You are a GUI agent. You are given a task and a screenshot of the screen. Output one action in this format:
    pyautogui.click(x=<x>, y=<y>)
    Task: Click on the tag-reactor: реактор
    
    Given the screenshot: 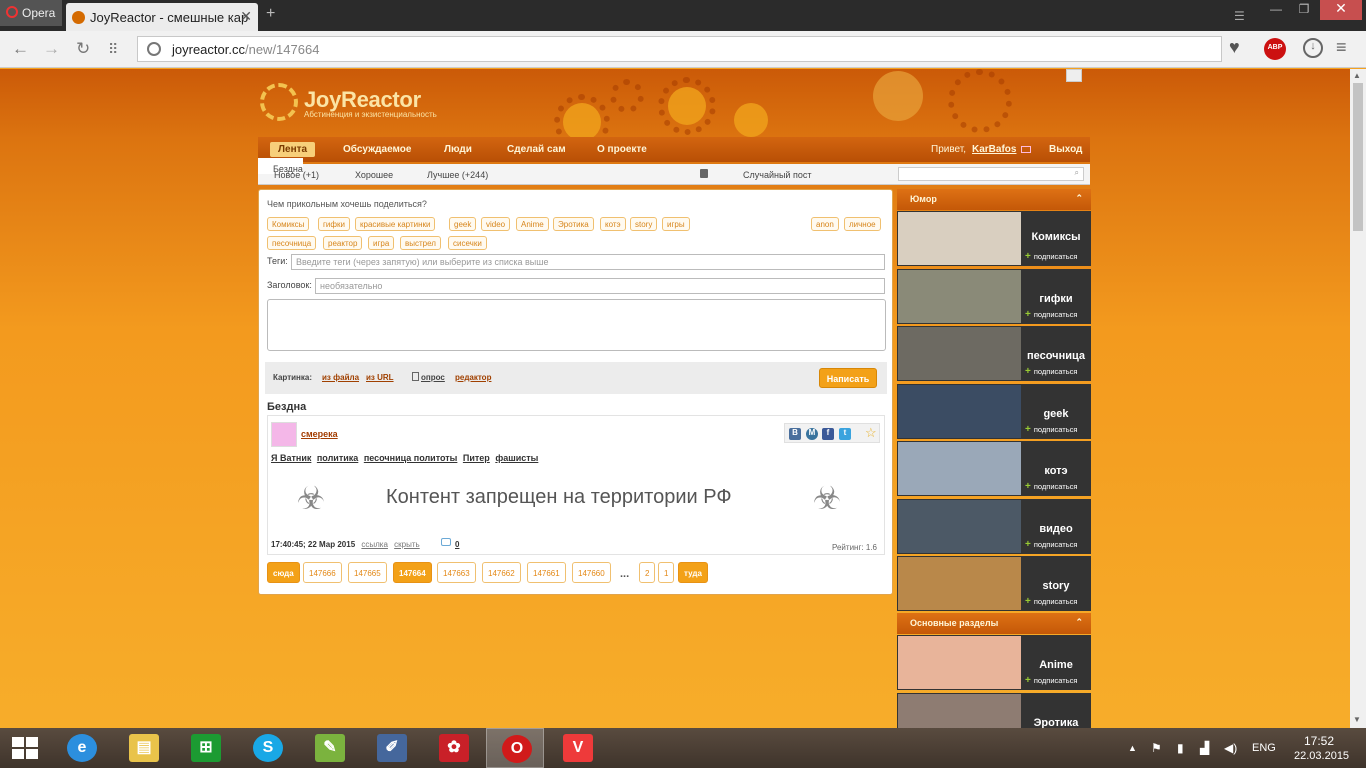 What is the action you would take?
    pyautogui.click(x=343, y=243)
    